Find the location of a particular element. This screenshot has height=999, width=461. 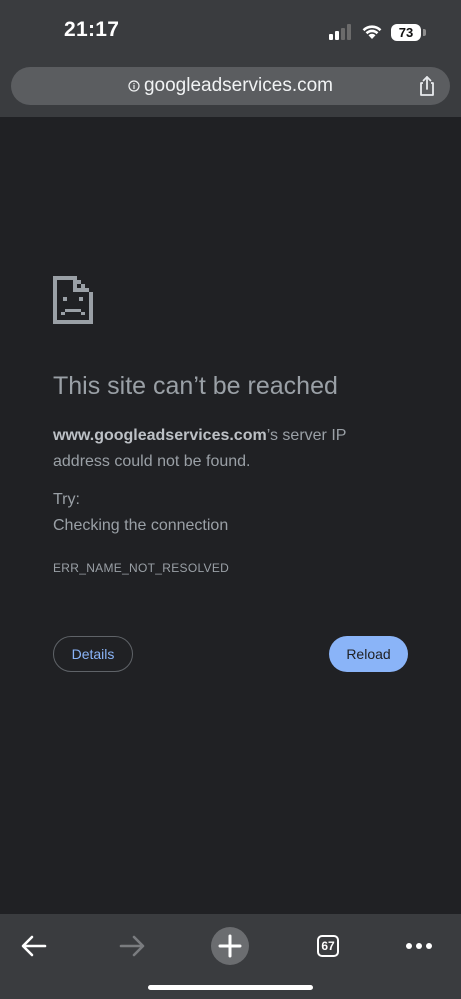

try-label: Try: is located at coordinates (66, 499).